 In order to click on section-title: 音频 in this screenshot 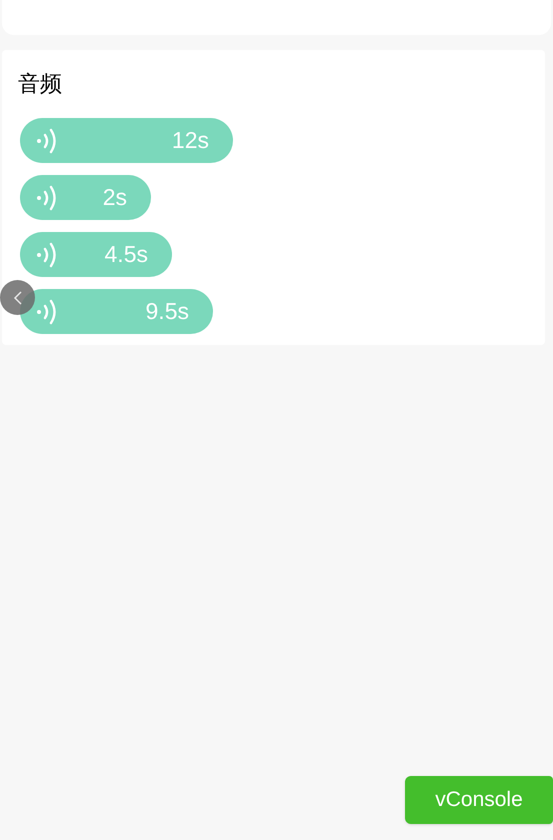, I will do `click(40, 84)`.